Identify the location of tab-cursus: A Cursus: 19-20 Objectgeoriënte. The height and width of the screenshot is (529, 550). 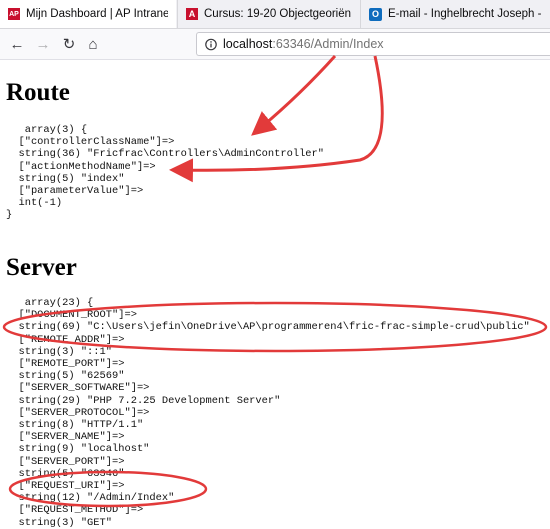
(268, 14).